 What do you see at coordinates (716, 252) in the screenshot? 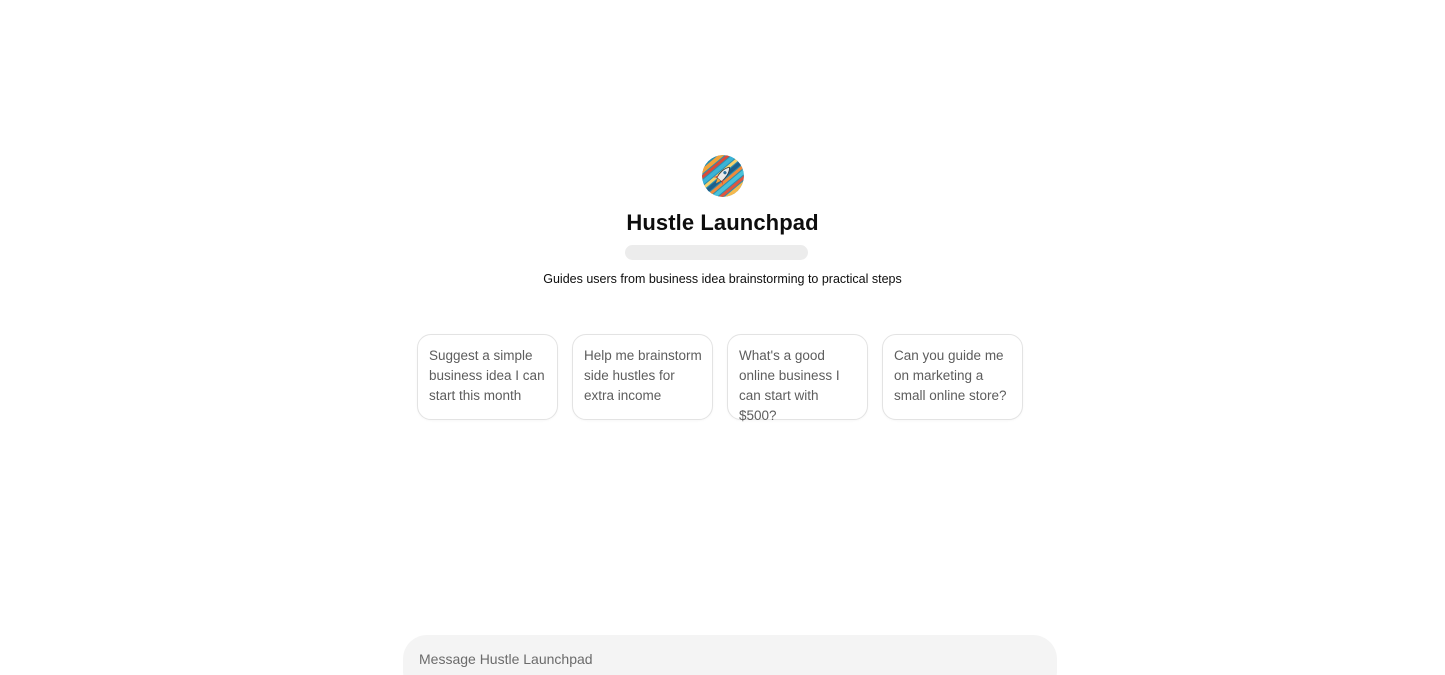
I see `author-placeholder-bar` at bounding box center [716, 252].